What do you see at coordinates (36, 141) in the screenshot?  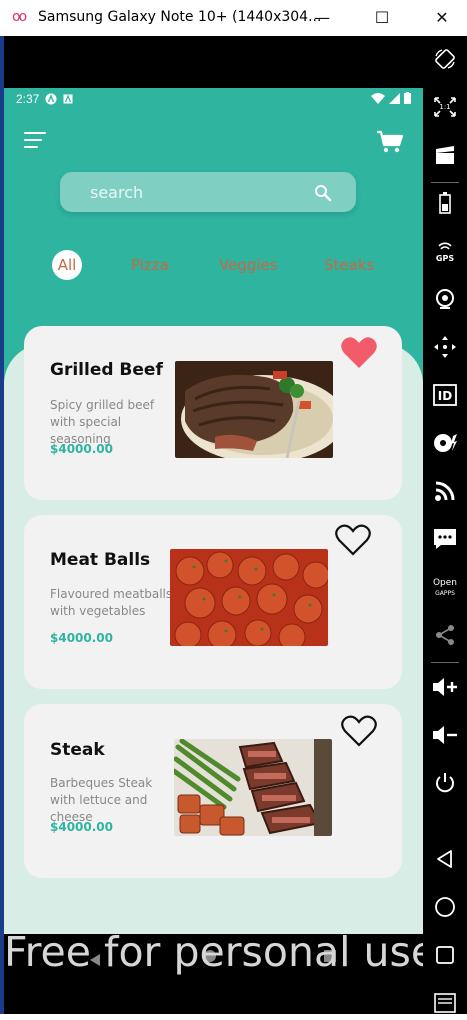 I see `hamburger-menu-icon` at bounding box center [36, 141].